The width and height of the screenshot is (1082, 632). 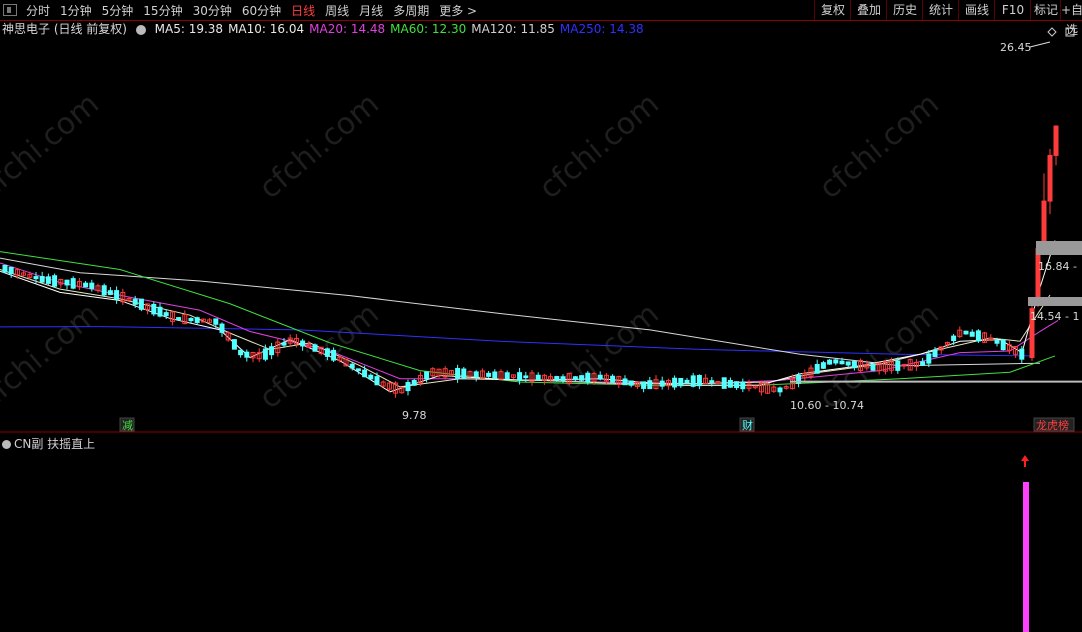 I want to click on tool-button-2: 历史, so click(x=904, y=10).